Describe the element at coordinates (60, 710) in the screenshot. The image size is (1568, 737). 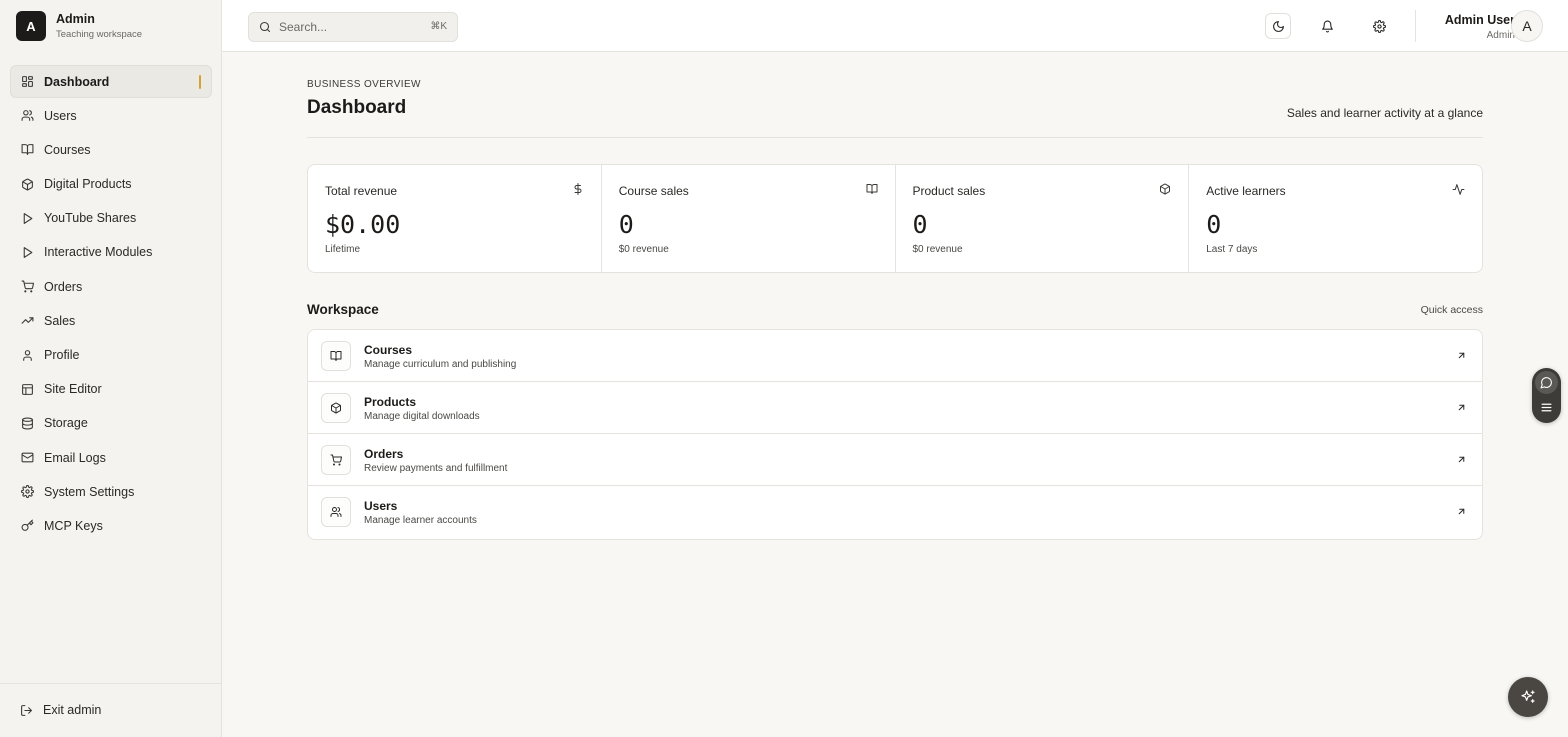
I see `exit-admin-button: Exit admin` at that location.